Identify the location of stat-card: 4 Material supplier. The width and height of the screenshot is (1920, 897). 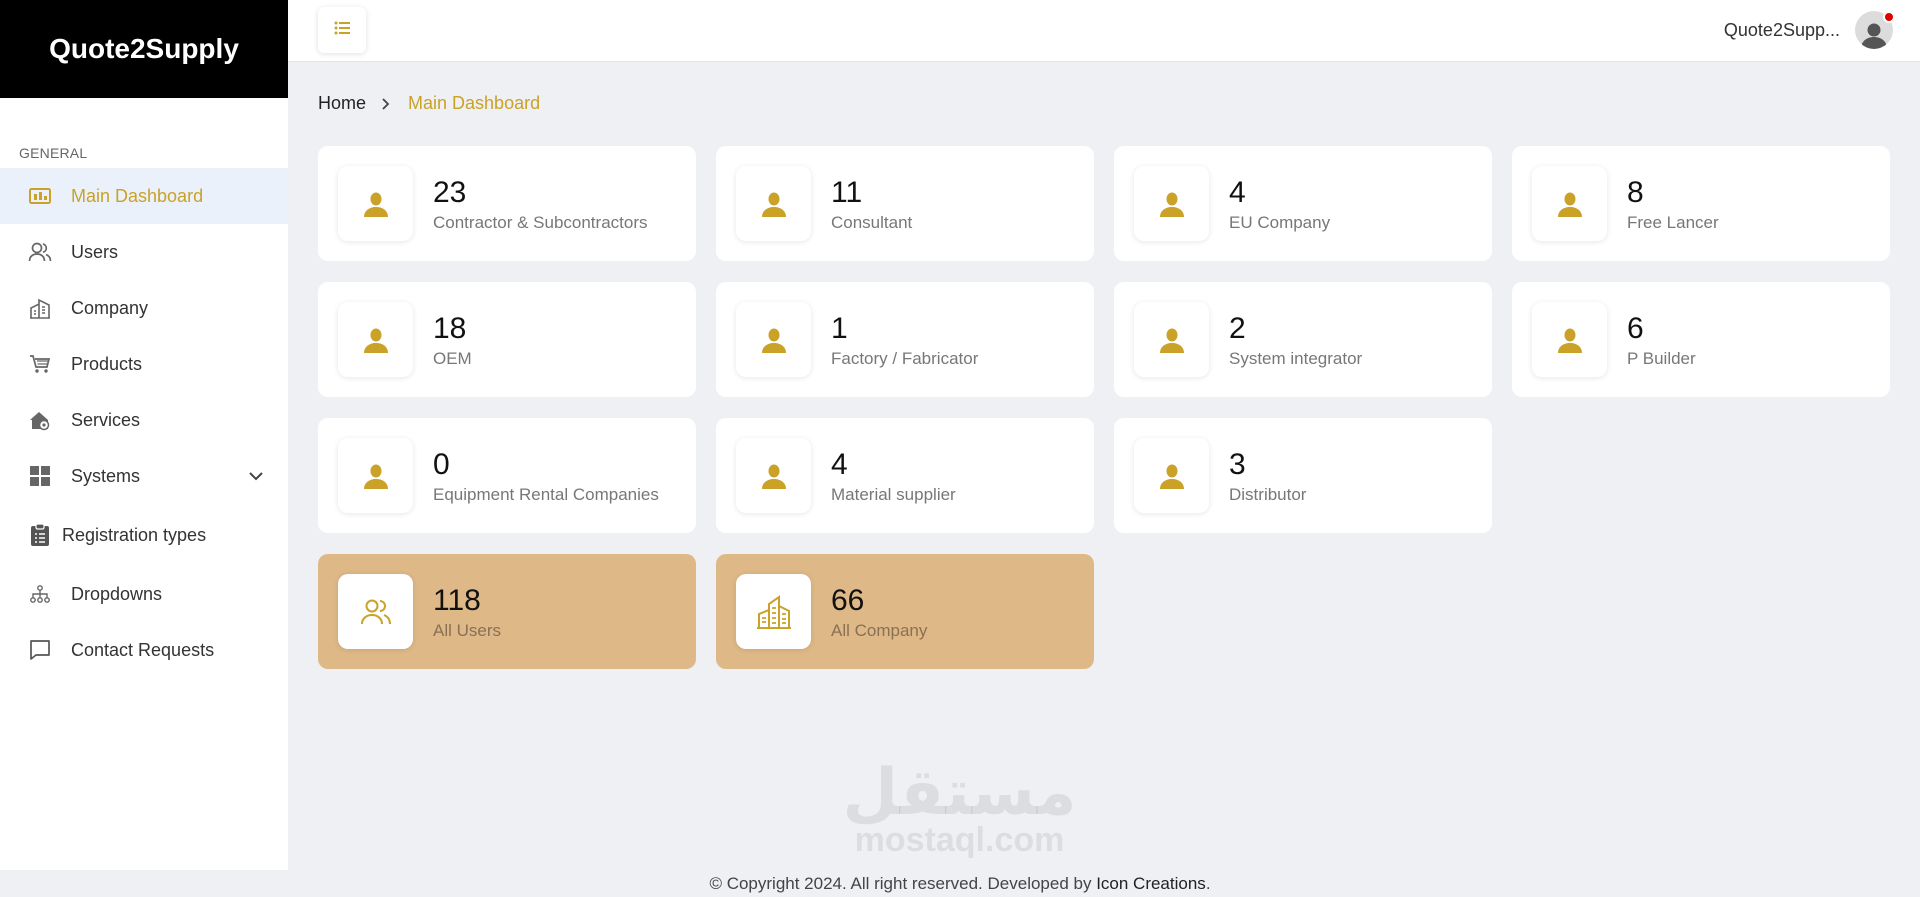
(905, 475).